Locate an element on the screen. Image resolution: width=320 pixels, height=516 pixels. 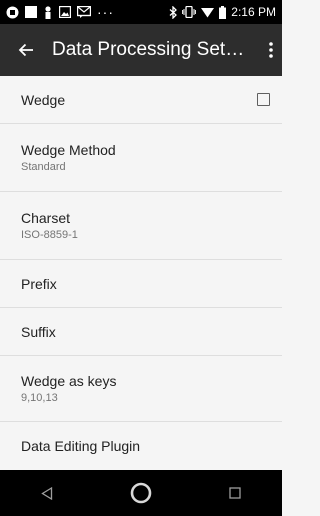
overflow-menu-button is located at coordinates (271, 50).